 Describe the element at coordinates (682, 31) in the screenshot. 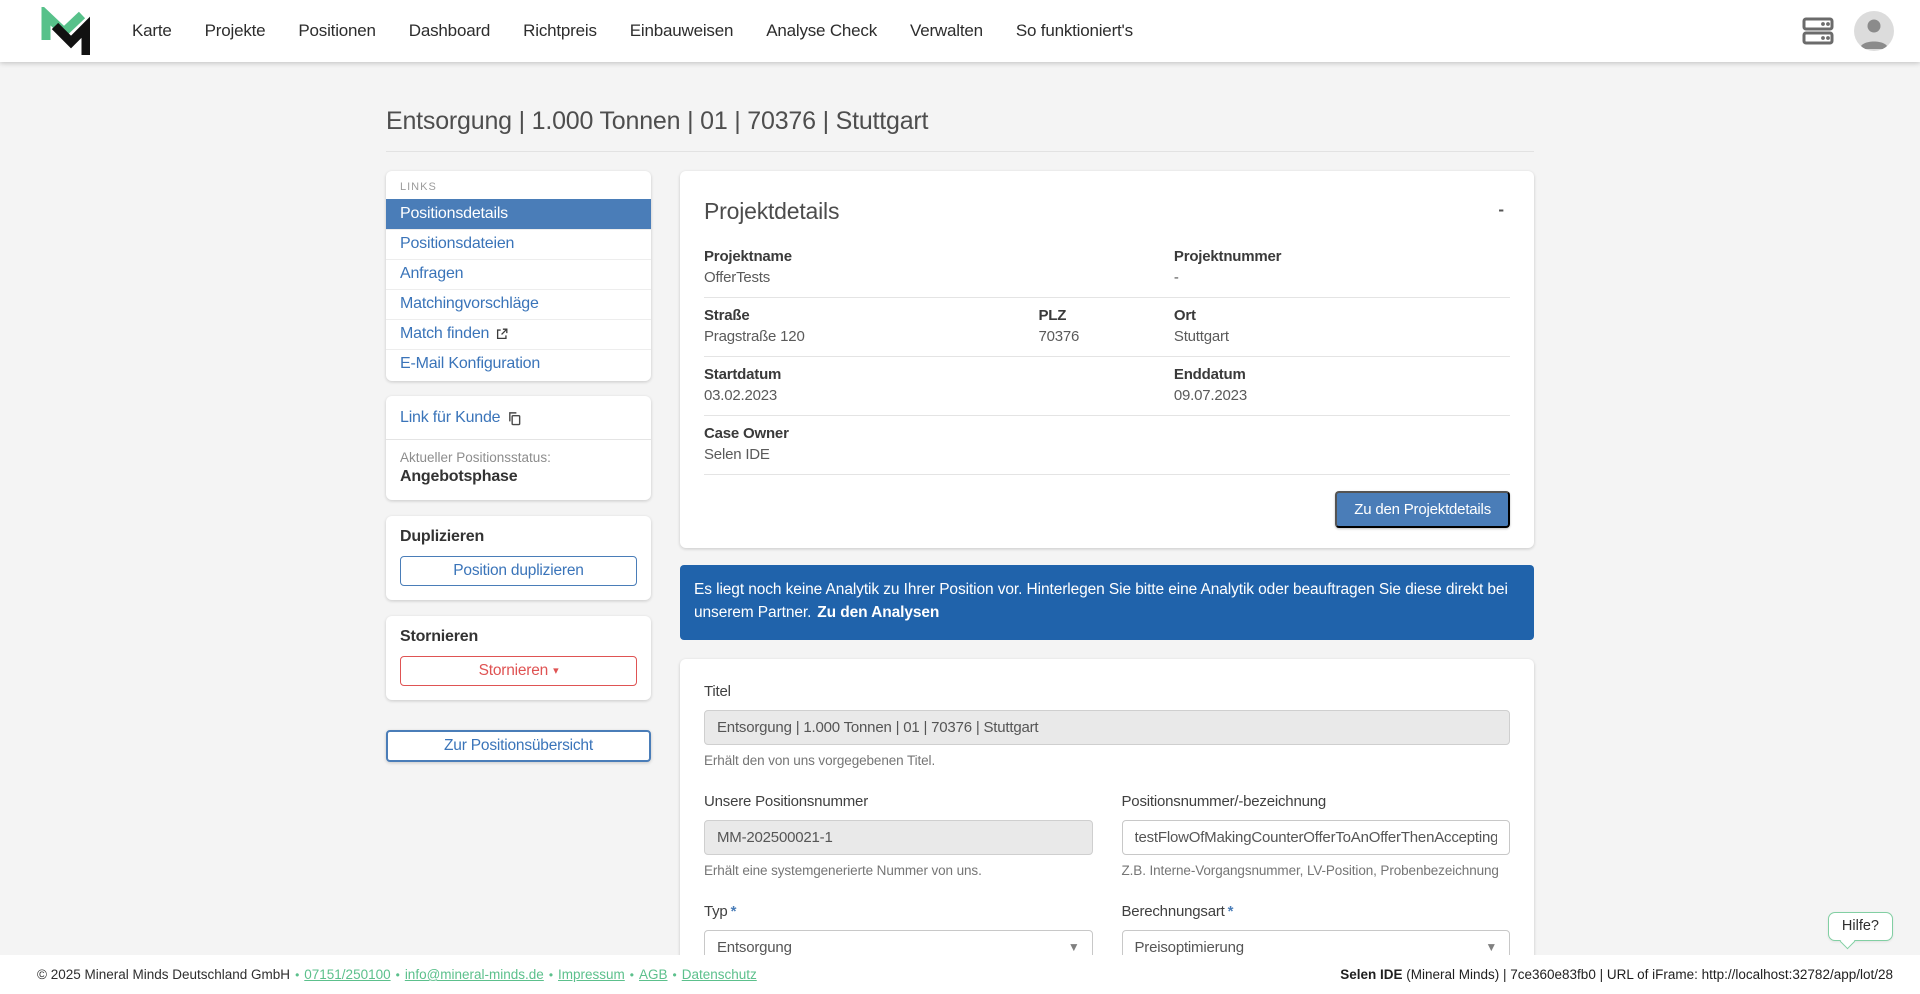

I see `nav-item-einbauweisen: Einbauweisen` at that location.